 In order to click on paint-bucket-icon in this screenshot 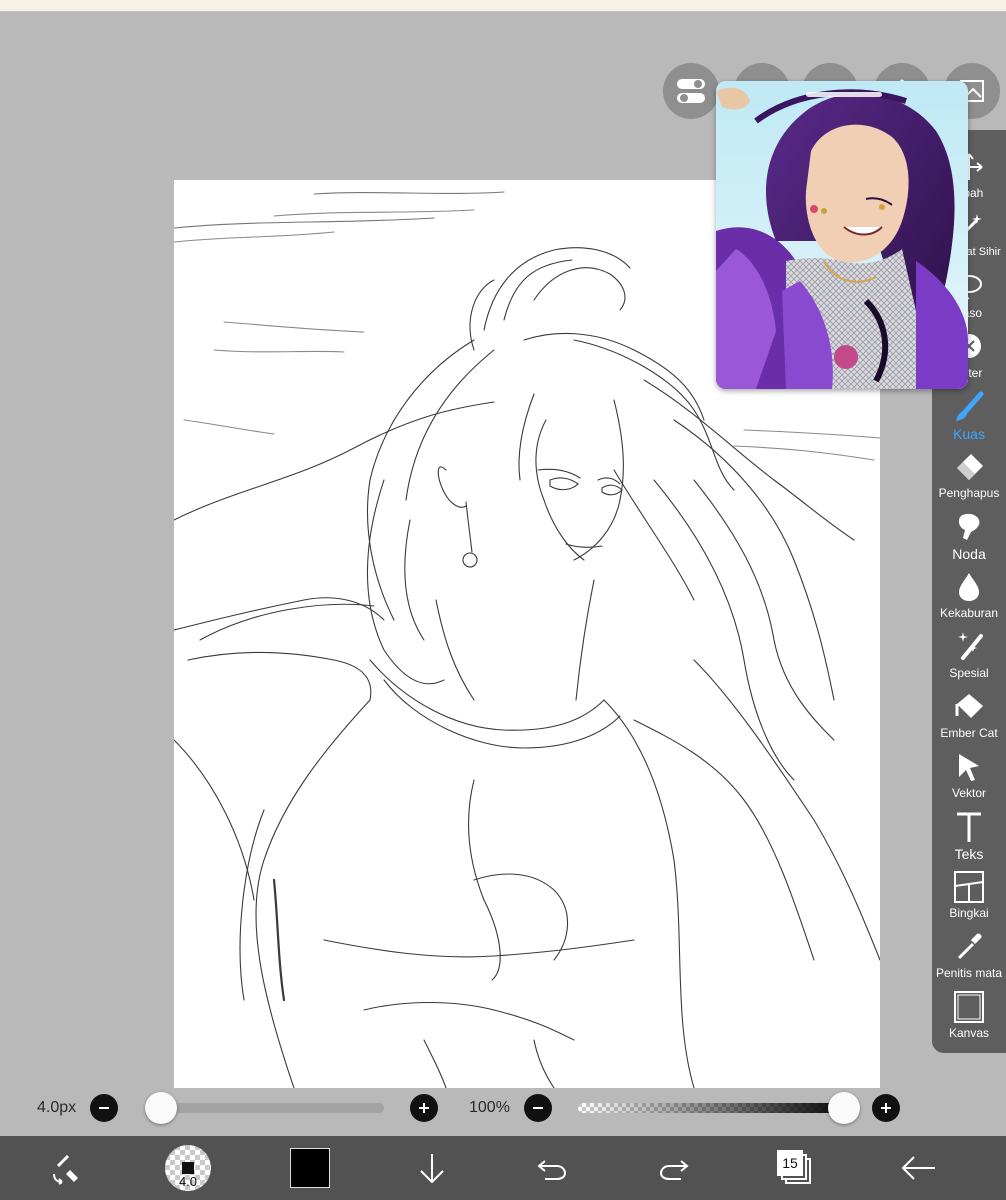, I will do `click(969, 706)`.